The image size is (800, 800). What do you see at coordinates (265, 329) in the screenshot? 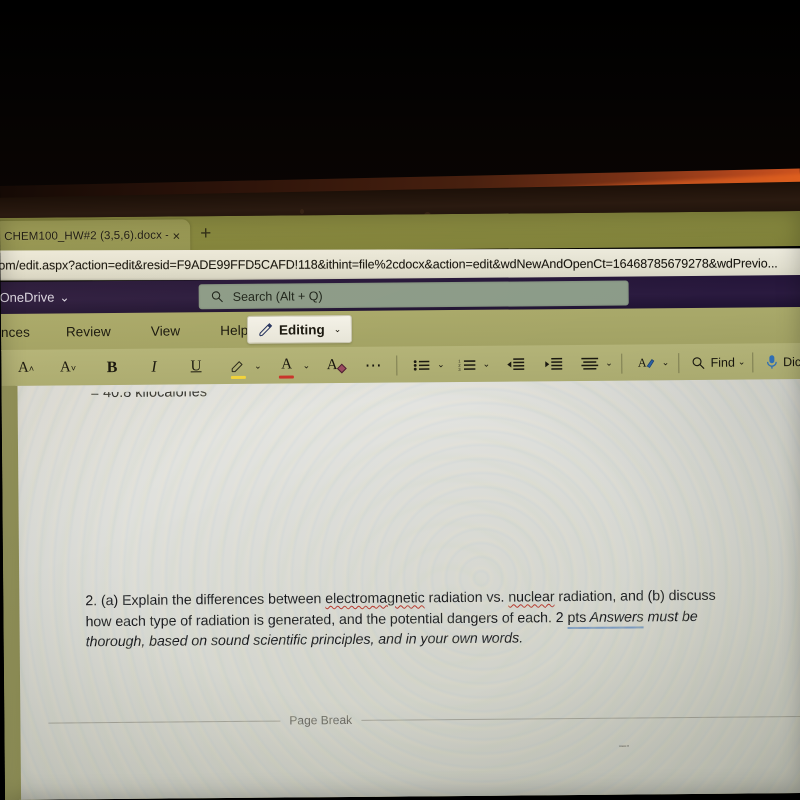
I see `pencil-icon` at bounding box center [265, 329].